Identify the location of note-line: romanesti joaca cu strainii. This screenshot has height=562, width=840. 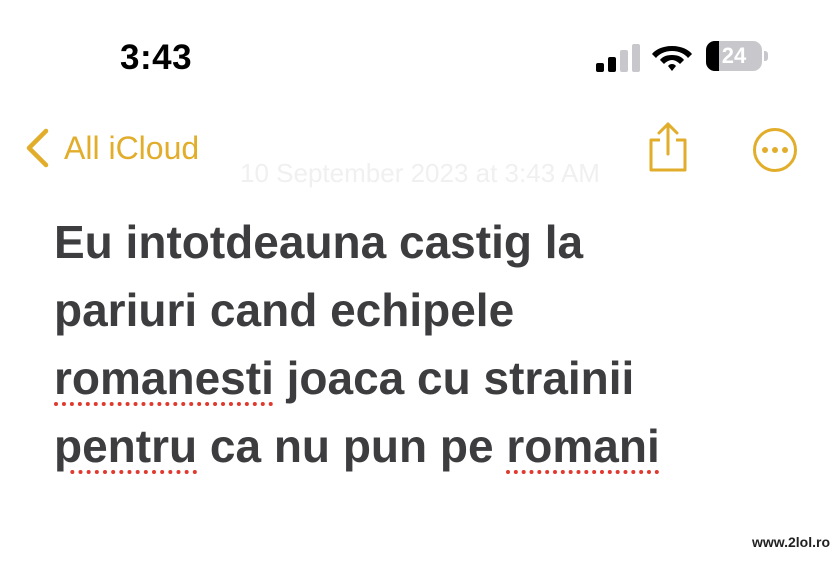
(434, 378).